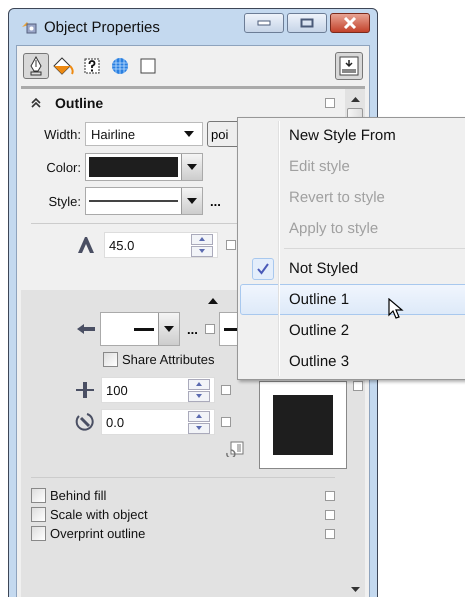 Image resolution: width=465 pixels, height=597 pixels. Describe the element at coordinates (168, 359) in the screenshot. I see `checkbox-label: Share Attributes` at that location.